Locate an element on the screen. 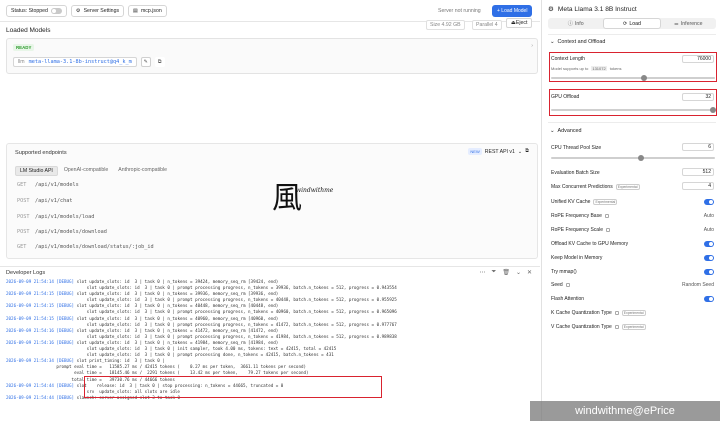 Image resolution: width=720 pixels, height=421 pixels. endpoint-path: /api/v1/chat is located at coordinates (54, 201).